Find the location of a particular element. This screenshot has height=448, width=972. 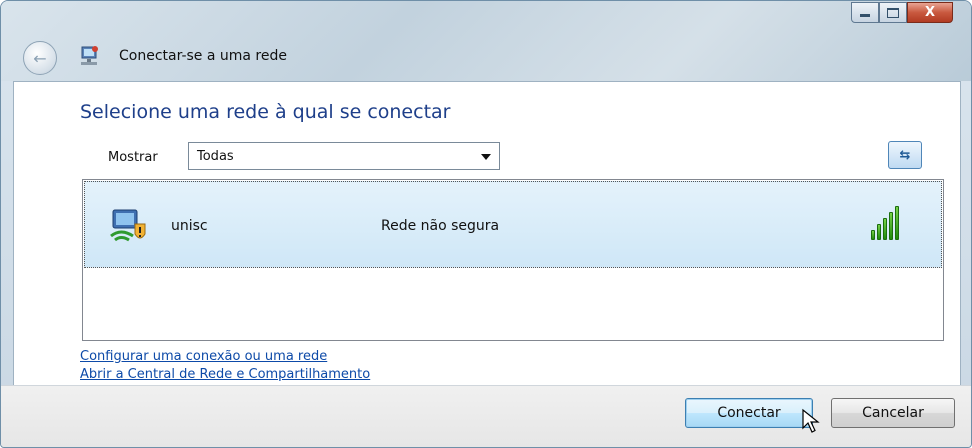

minimize-button is located at coordinates (865, 12).